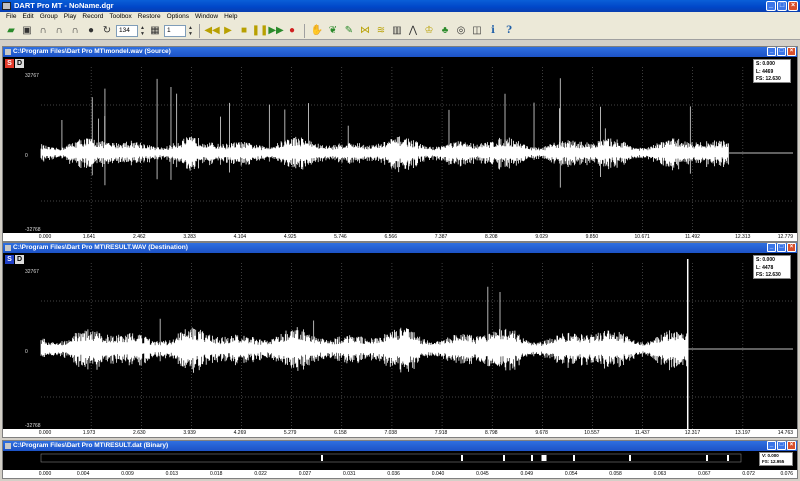 The width and height of the screenshot is (800, 481). What do you see at coordinates (43, 31) in the screenshot?
I see `headphones-icon: ∩` at bounding box center [43, 31].